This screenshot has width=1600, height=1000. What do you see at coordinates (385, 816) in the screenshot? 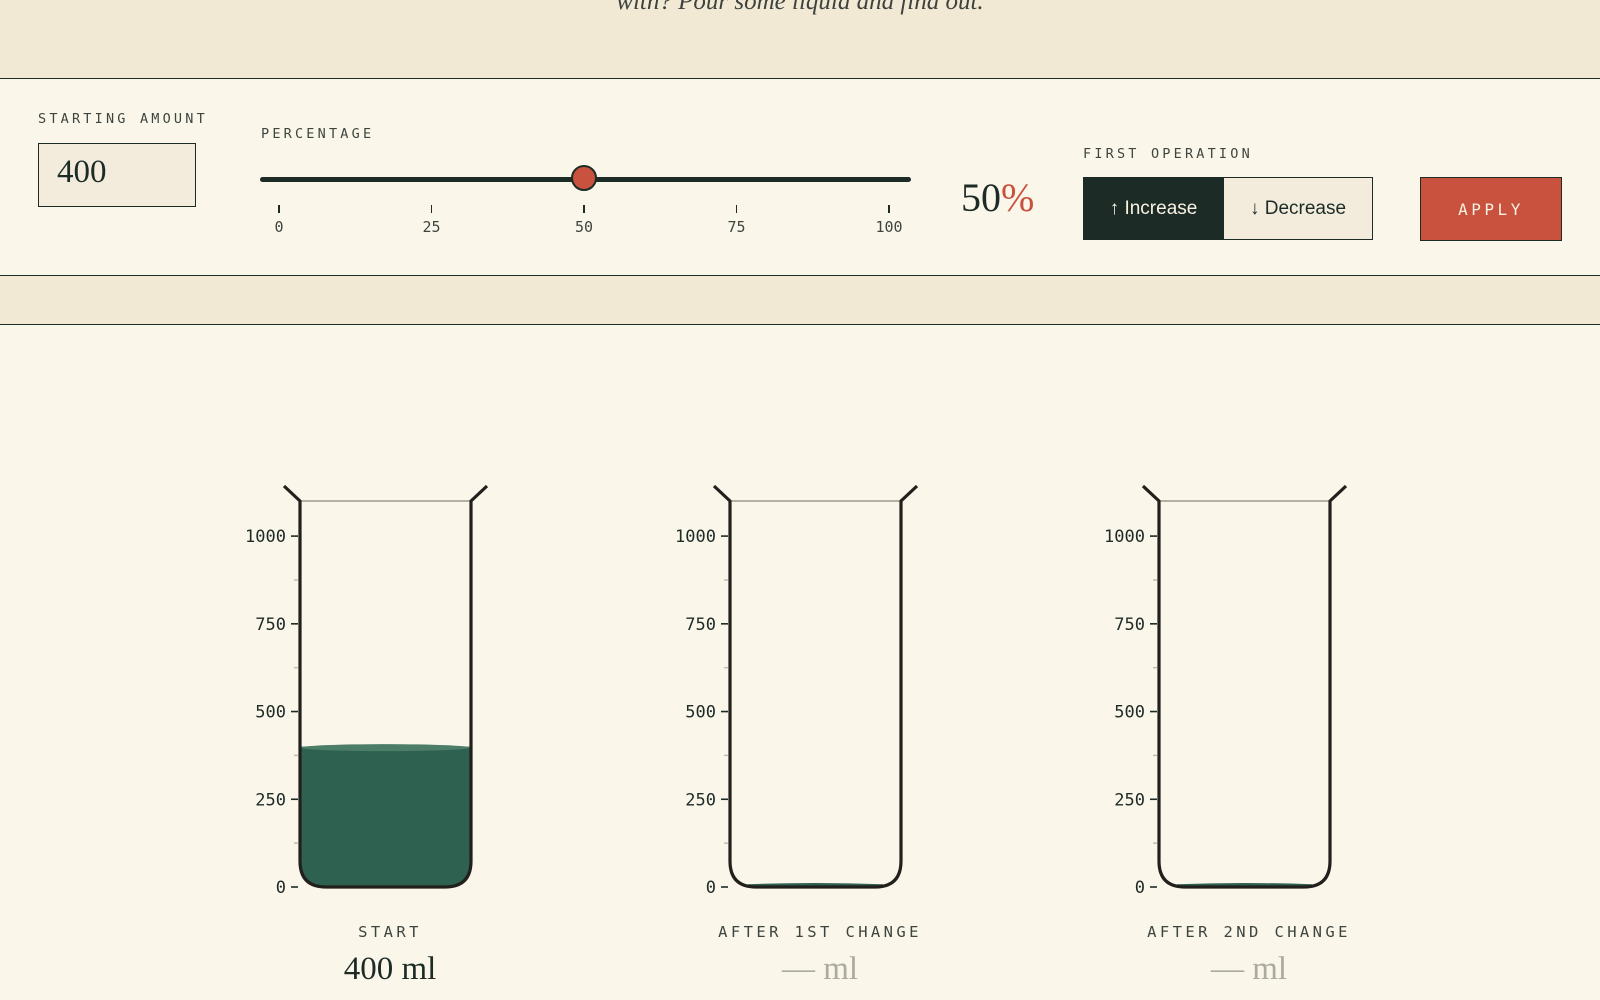
I see `liquid` at bounding box center [385, 816].